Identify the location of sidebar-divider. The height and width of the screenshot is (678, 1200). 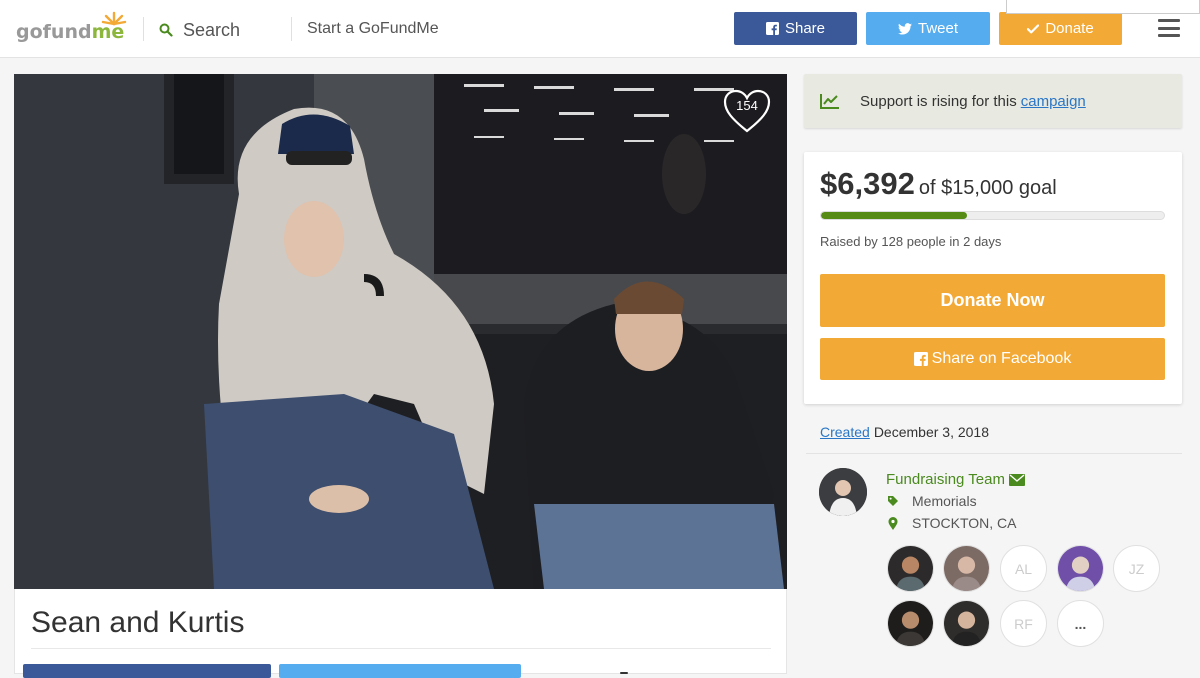
(994, 453).